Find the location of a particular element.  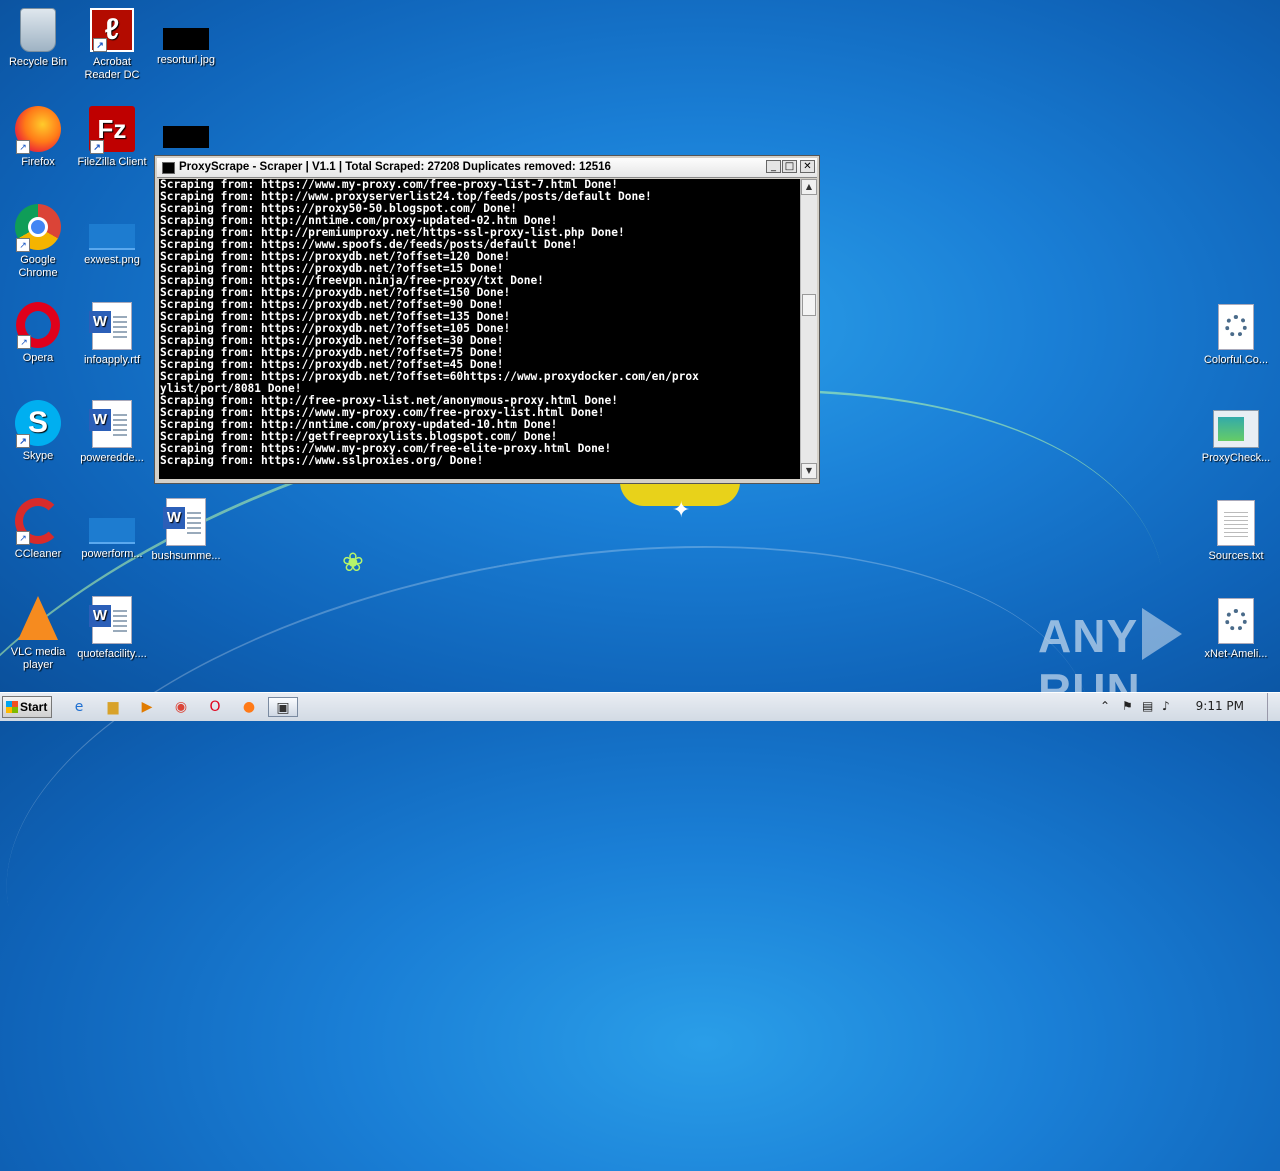

desktop-icon-label: Skype is located at coordinates (38, 456).